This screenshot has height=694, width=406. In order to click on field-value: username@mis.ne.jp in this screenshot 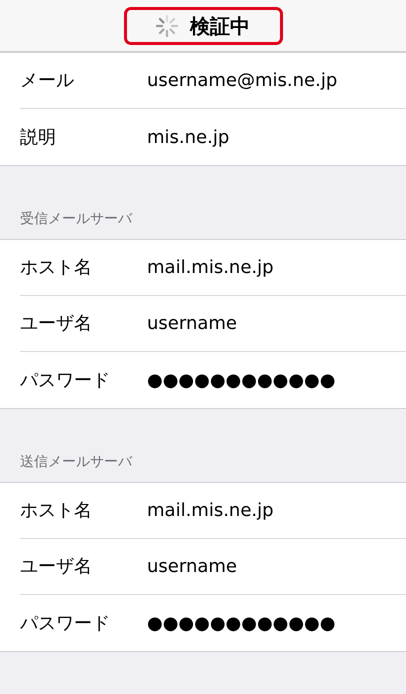, I will do `click(242, 80)`.